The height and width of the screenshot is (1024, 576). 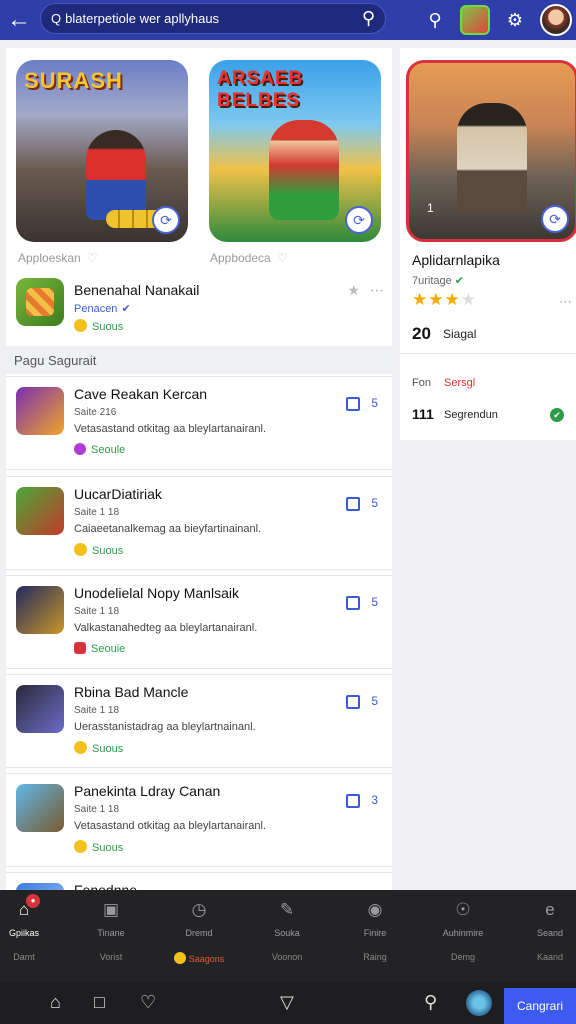 I want to click on system-bar: ⌂ □ ♡ ▽ ⚲ Cangrari, so click(x=288, y=1003).